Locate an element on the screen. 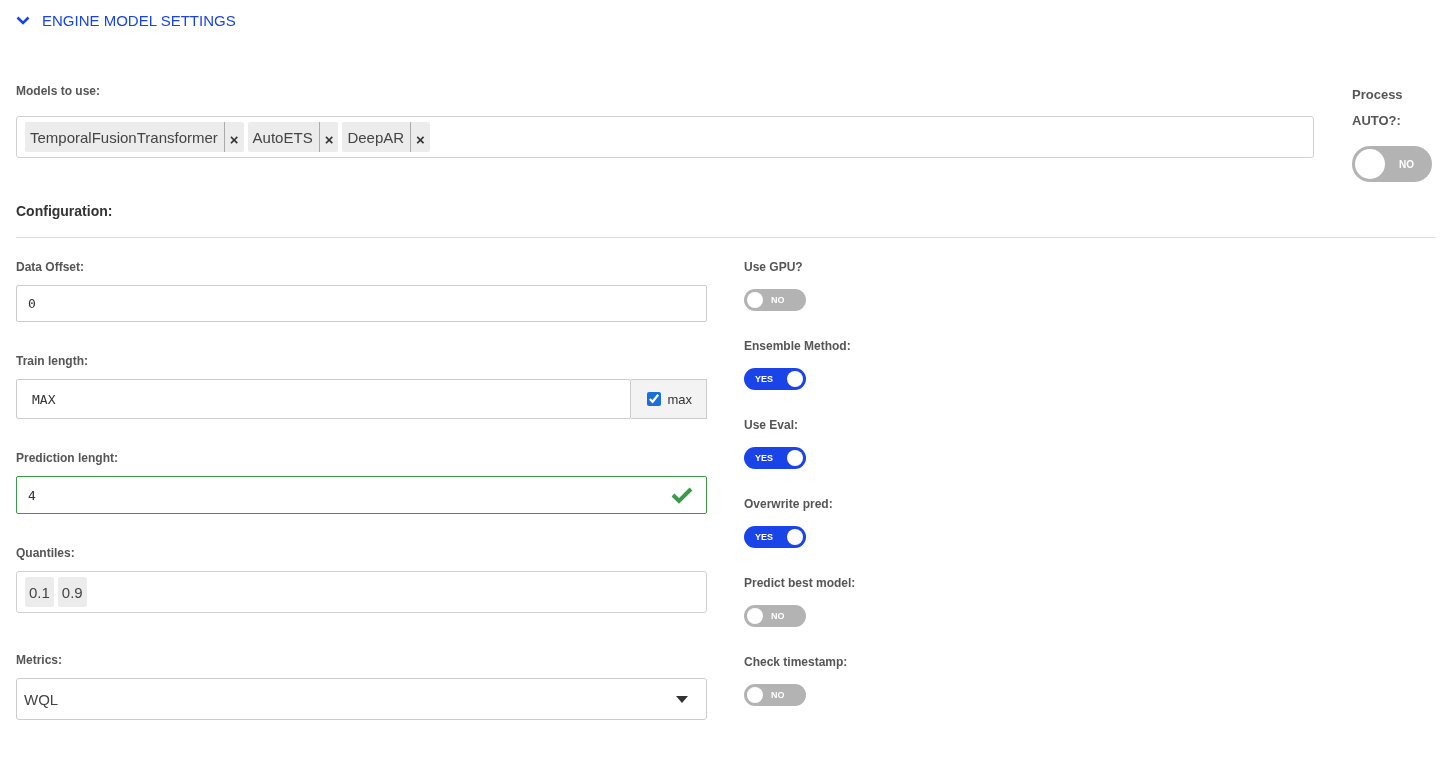 This screenshot has height=782, width=1442. max-checkbox: max is located at coordinates (669, 399).